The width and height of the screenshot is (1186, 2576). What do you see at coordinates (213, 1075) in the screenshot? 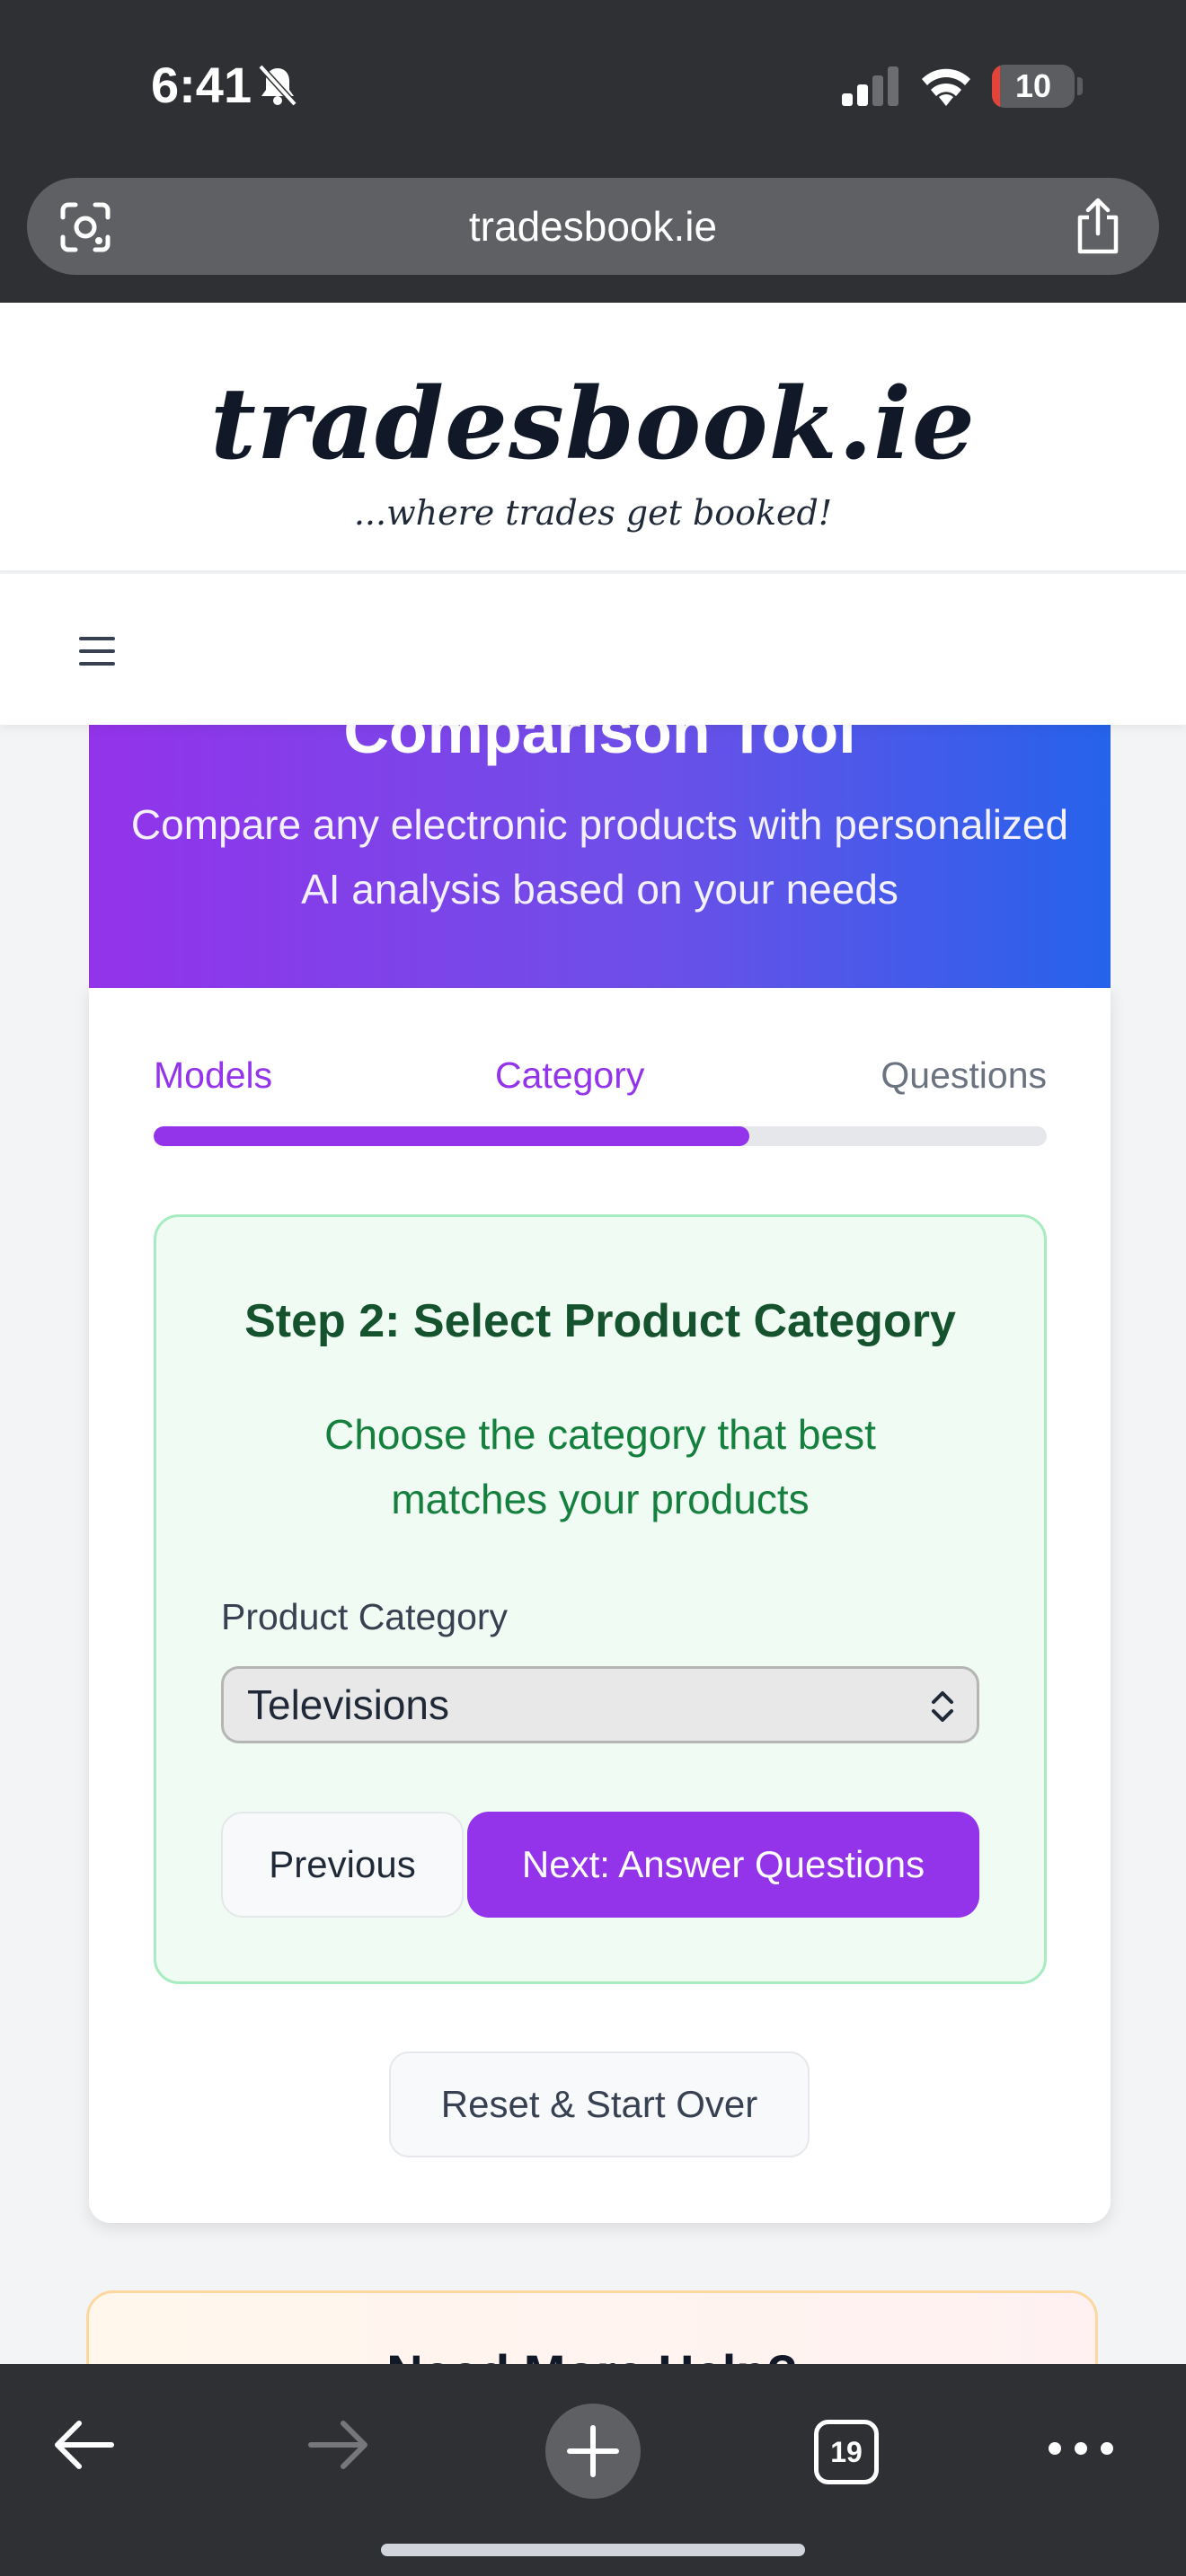
I see `step-models: Models` at bounding box center [213, 1075].